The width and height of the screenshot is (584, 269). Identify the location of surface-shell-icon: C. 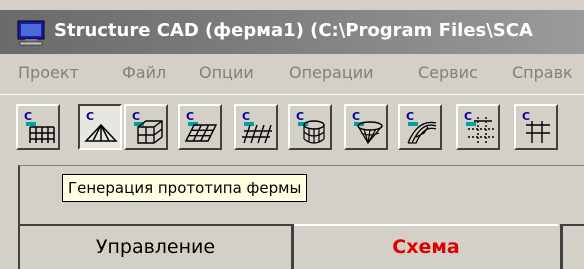
(421, 127).